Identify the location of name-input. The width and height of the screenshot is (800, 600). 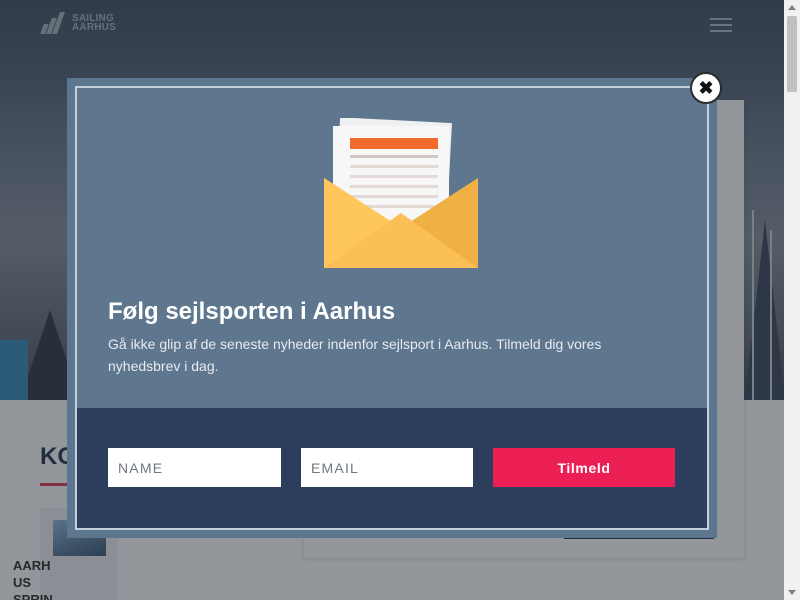
(194, 467).